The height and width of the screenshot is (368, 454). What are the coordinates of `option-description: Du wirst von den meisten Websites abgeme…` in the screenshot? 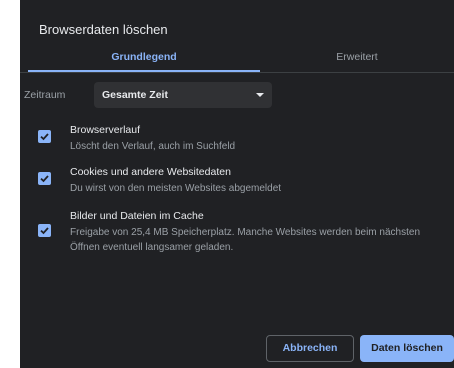 It's located at (176, 188).